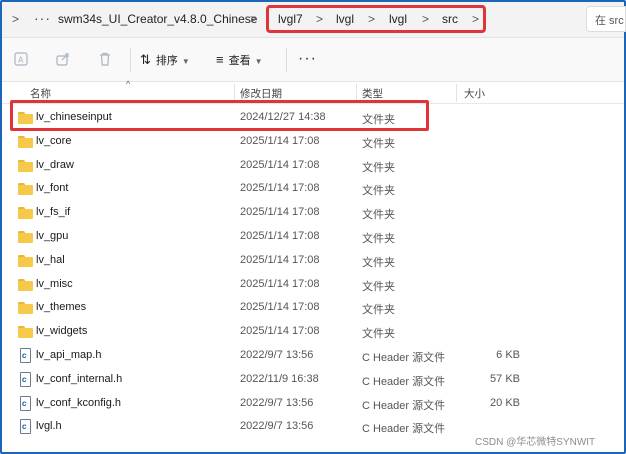 The image size is (626, 454). I want to click on view-button: ≡ 查看 ▼, so click(239, 61).